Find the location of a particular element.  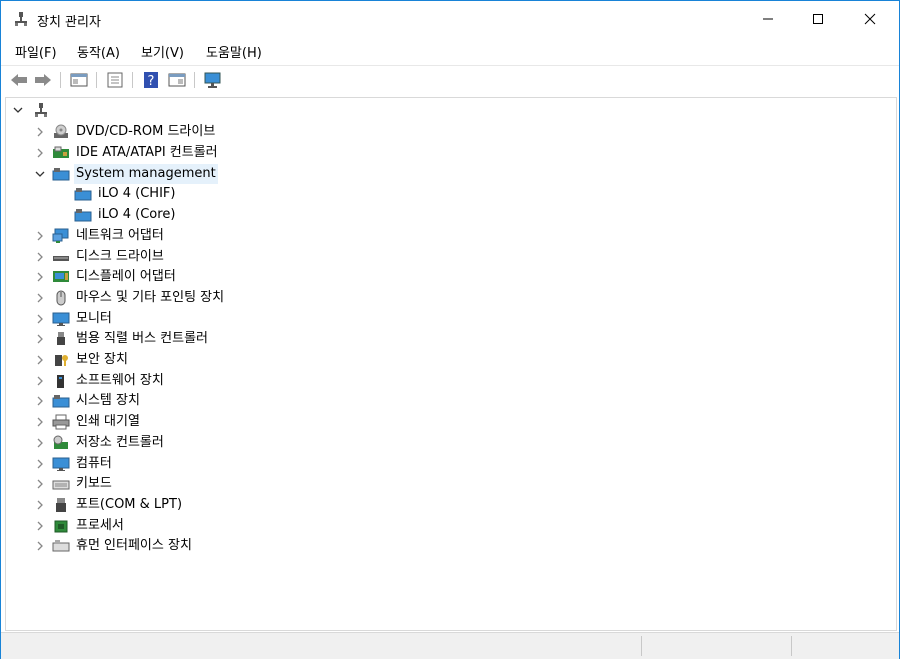

minimize-button is located at coordinates (768, 19).